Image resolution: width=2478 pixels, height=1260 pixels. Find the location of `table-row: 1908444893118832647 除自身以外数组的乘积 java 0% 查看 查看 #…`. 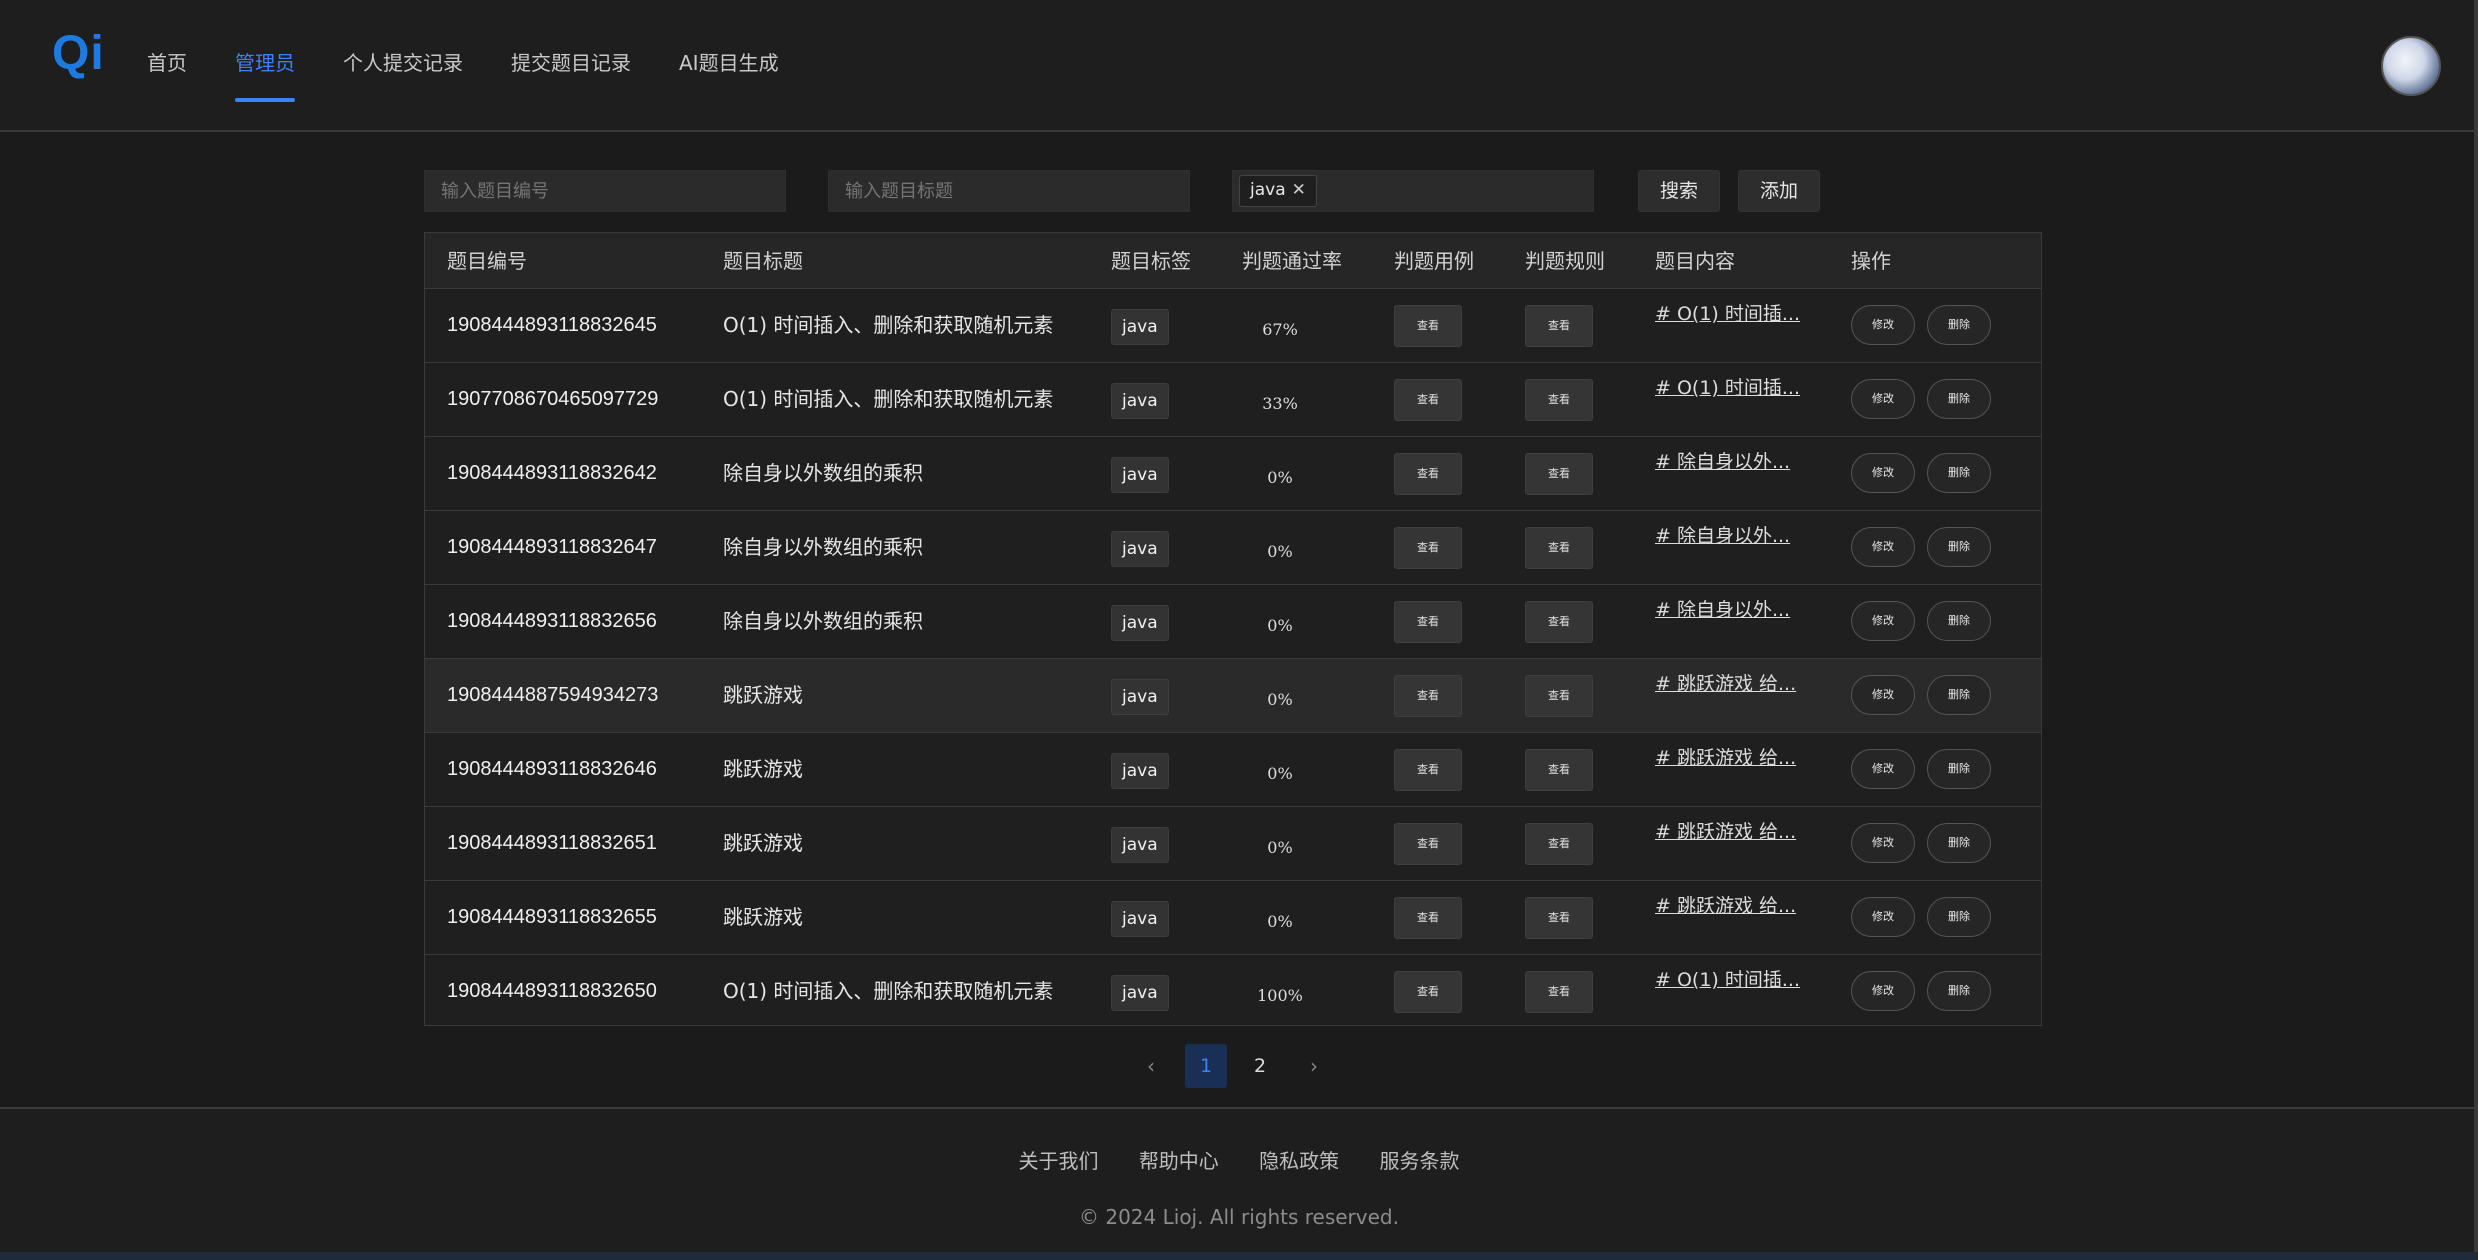

table-row: 1908444893118832647 除自身以外数组的乘积 java 0% 查看 查看 #… is located at coordinates (1233, 548).